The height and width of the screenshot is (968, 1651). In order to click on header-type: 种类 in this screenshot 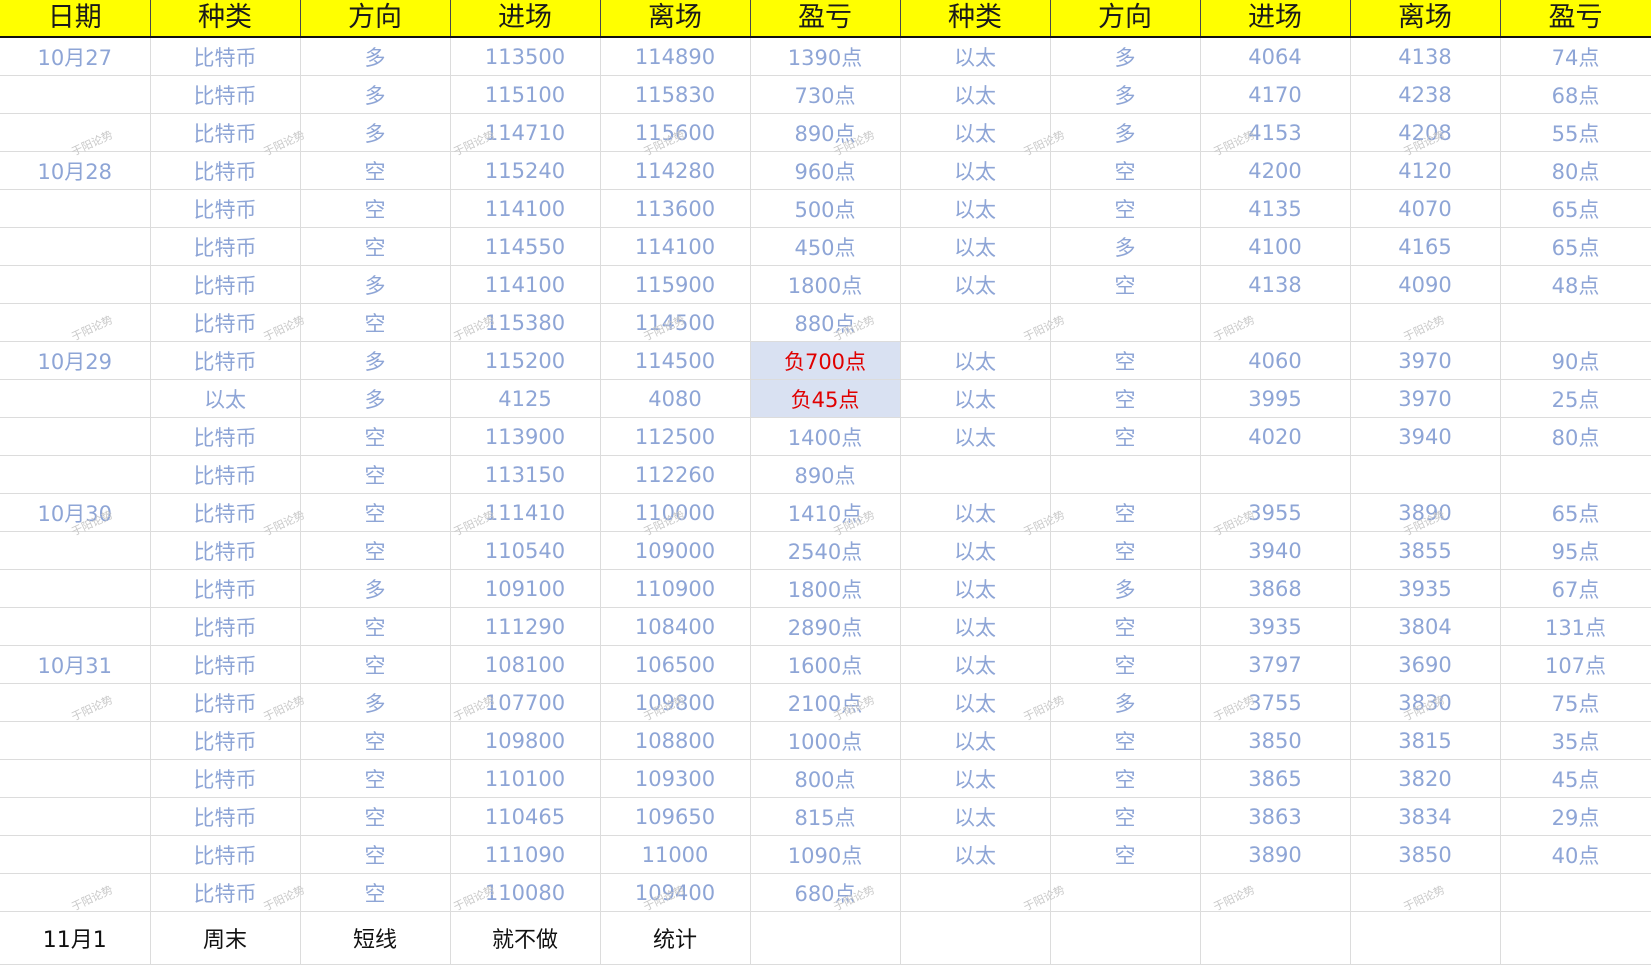, I will do `click(225, 19)`.